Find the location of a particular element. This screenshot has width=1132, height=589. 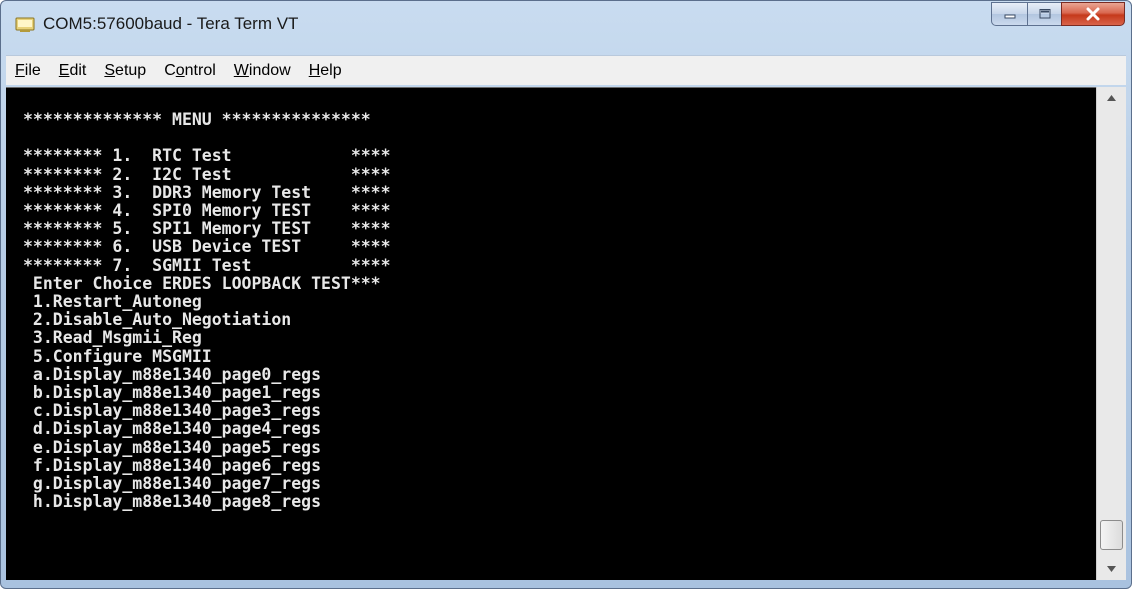

maximize-icon is located at coordinates (1044, 14).